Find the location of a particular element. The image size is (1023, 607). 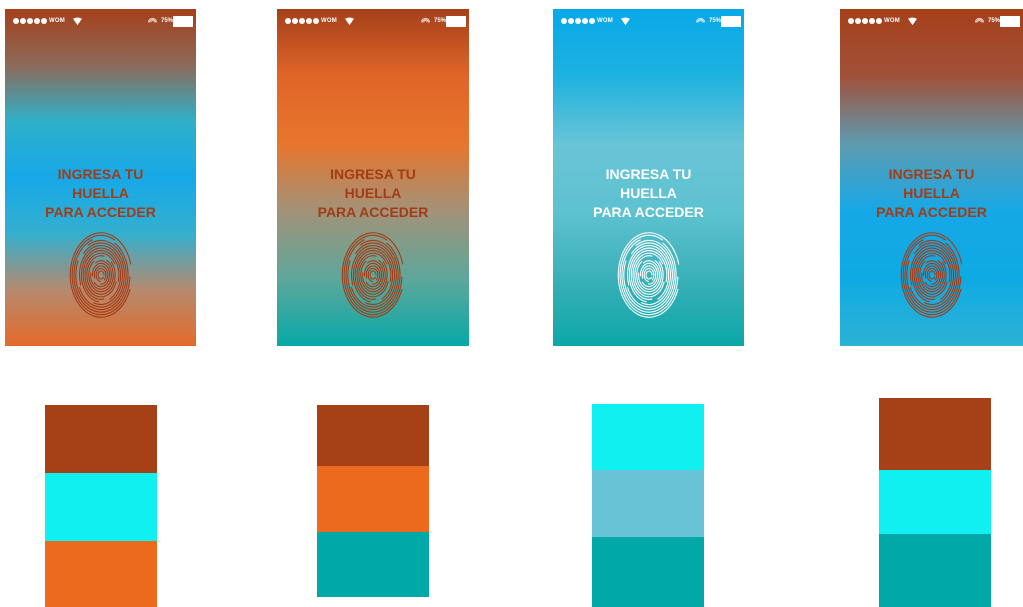

phone-screen-2: WOM 75% INGRESA TU HUELLA PARA ACCEDER is located at coordinates (373, 177).